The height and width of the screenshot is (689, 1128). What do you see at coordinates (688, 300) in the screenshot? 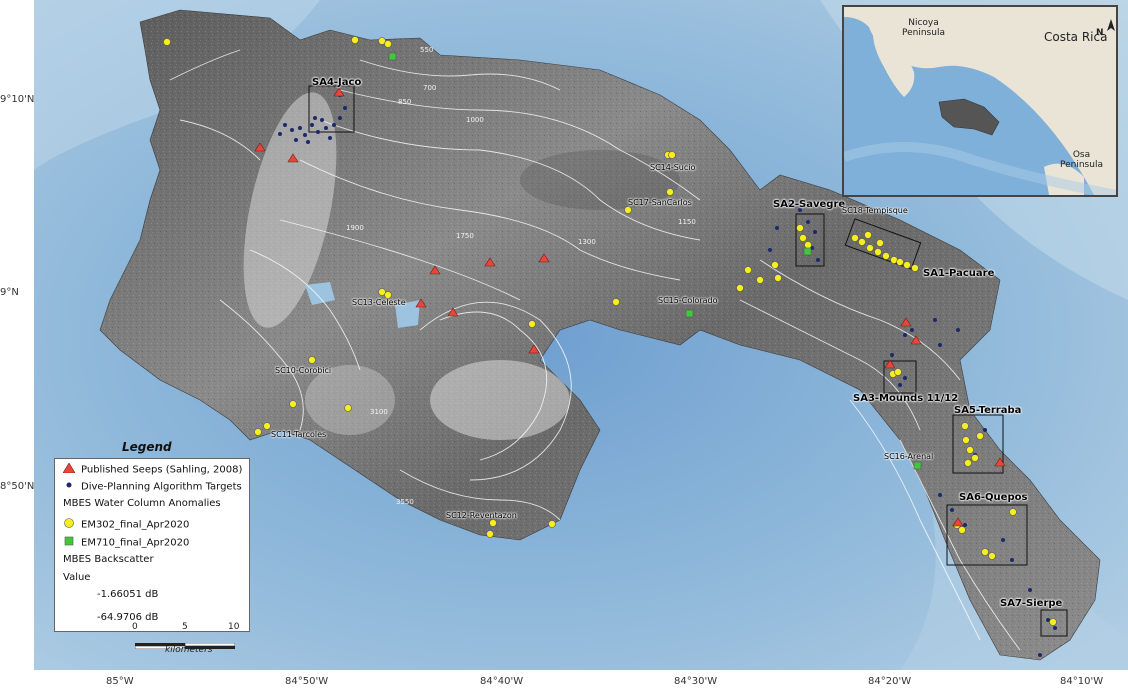
I see `label-sc15: SC15-Colorado` at bounding box center [688, 300].